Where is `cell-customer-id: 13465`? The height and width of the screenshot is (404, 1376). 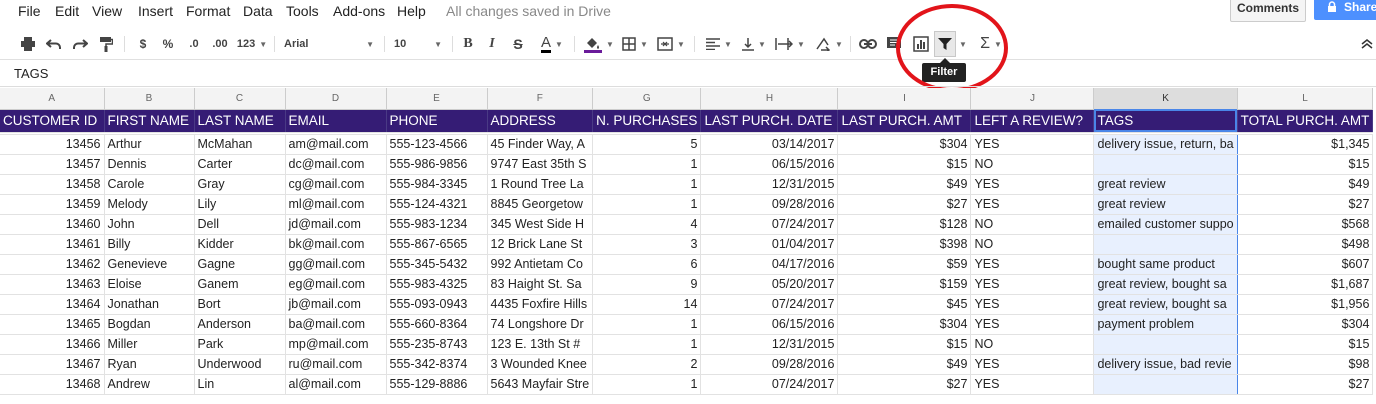 cell-customer-id: 13465 is located at coordinates (52, 324).